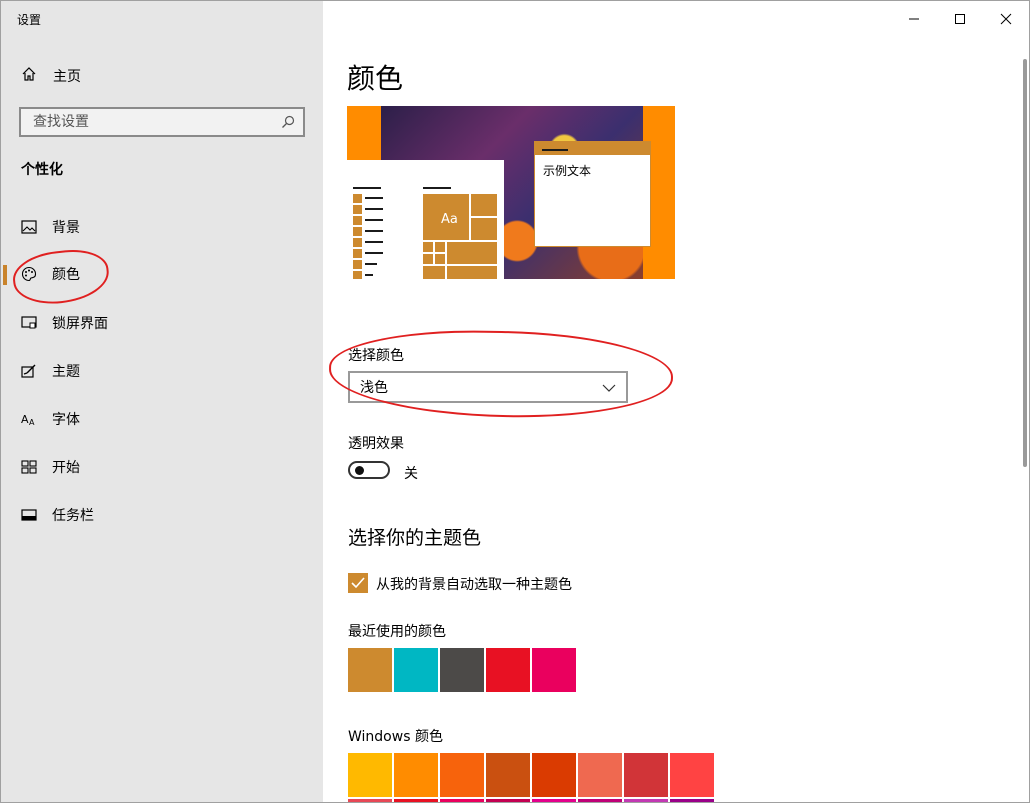  Describe the element at coordinates (51, 76) in the screenshot. I see `sidebar-item-home: 主页` at that location.